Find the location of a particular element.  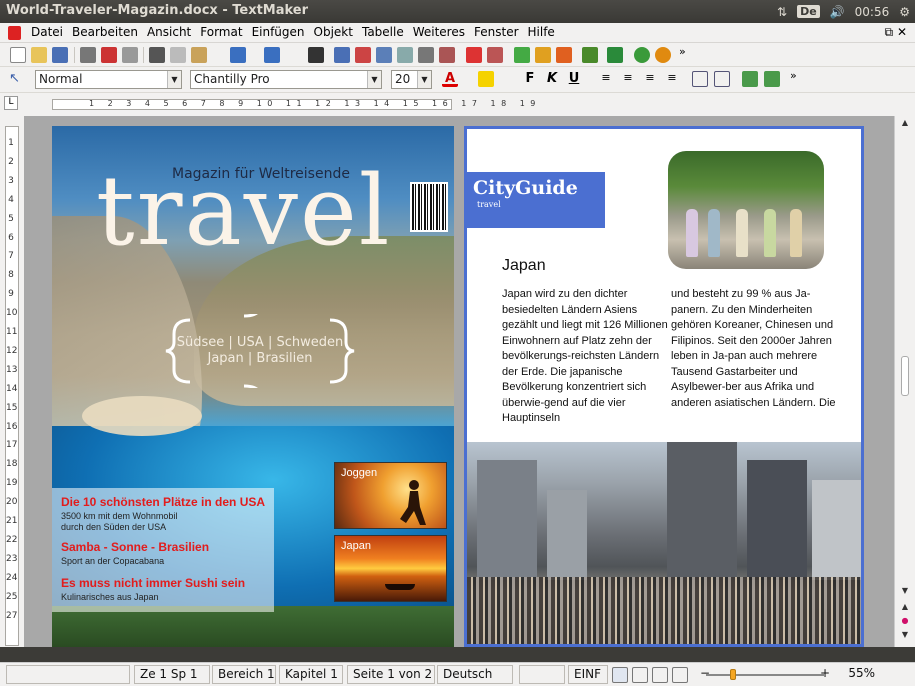

paragraph-style-select: Normal ▼ is located at coordinates (108, 79).